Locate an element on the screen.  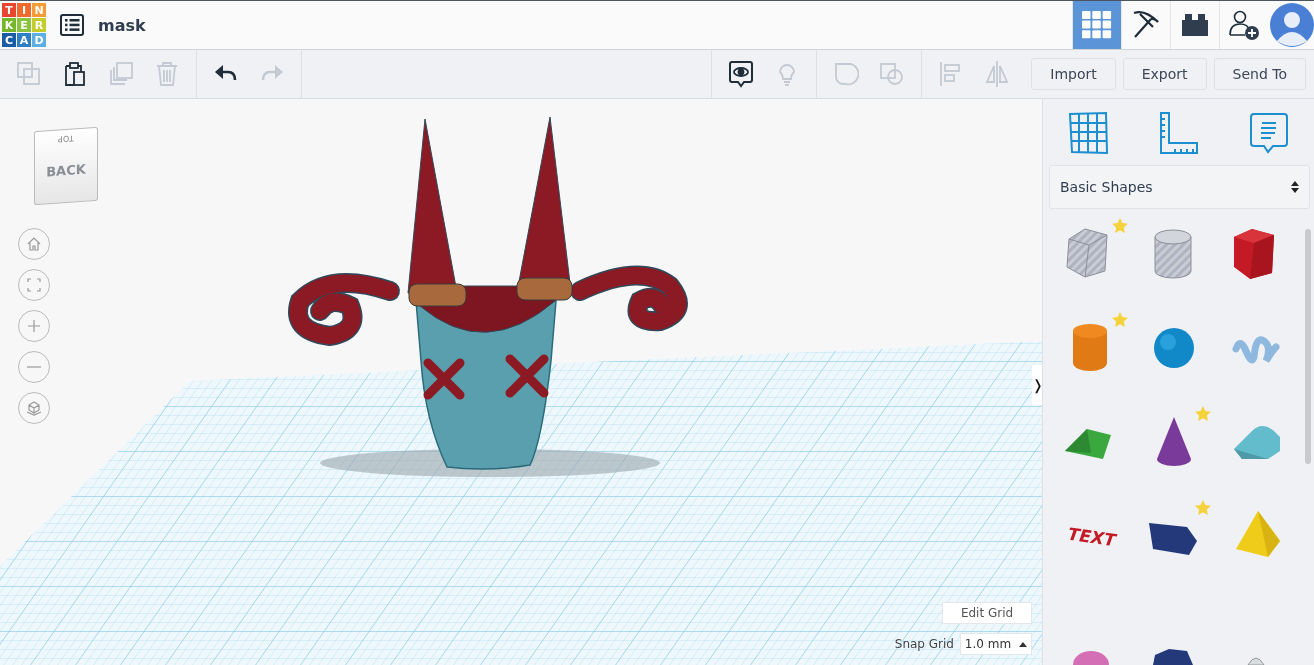
sort-arrows-icon is located at coordinates (1295, 187).